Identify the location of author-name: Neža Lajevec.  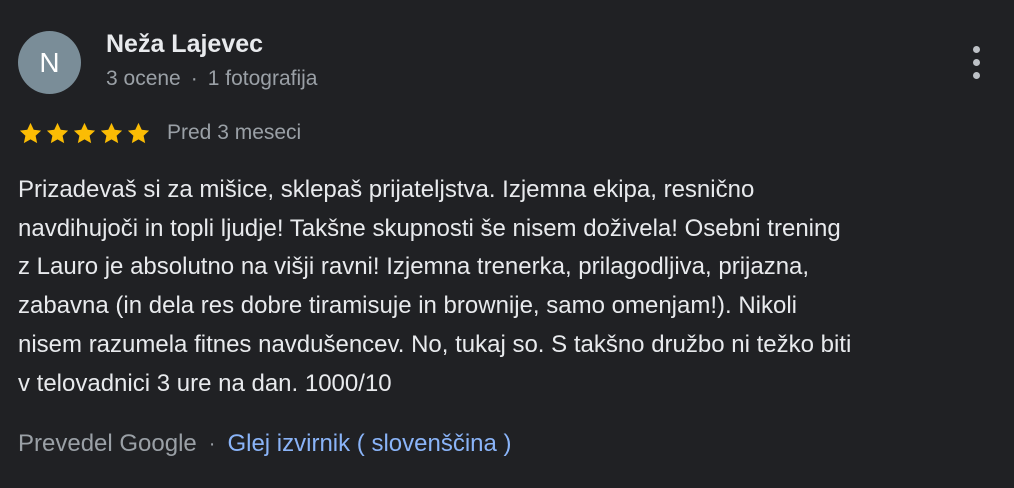
(184, 44).